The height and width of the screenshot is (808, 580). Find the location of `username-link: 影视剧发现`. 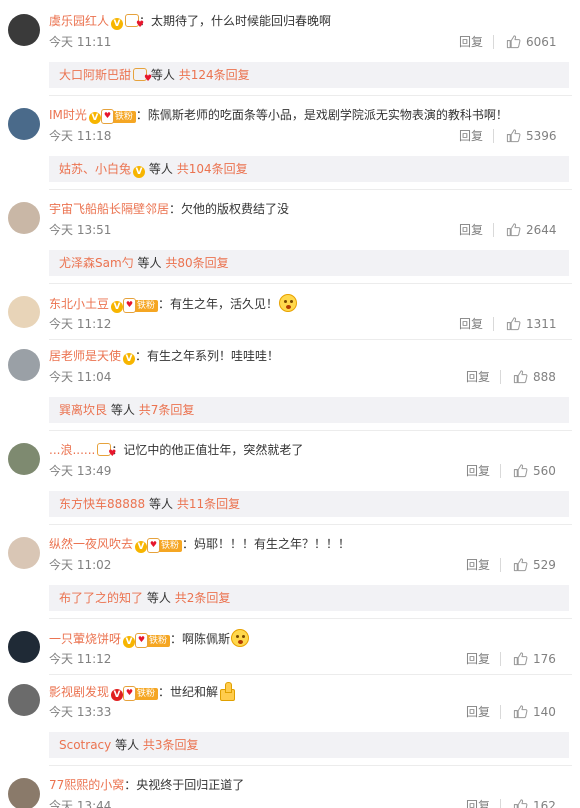

username-link: 影视剧发现 is located at coordinates (79, 692).